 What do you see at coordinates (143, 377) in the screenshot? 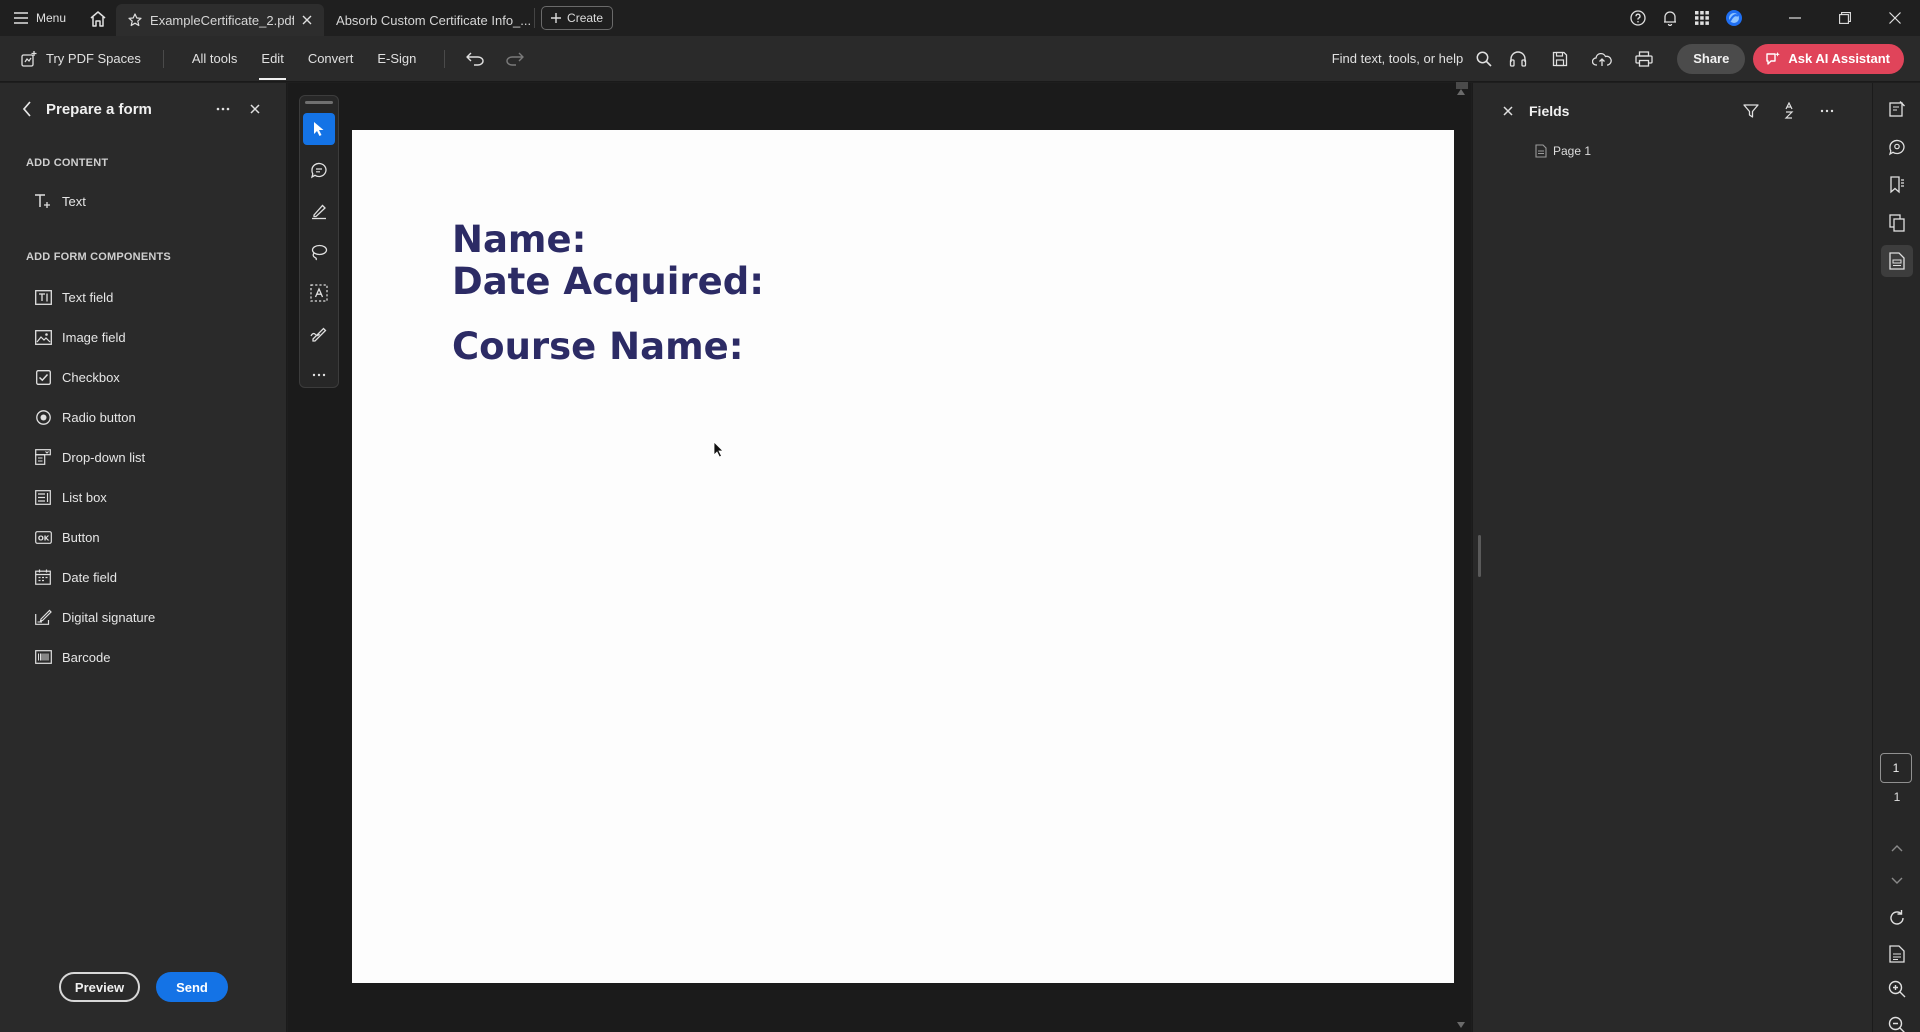
I see `checkbox-item: Checkbox` at bounding box center [143, 377].